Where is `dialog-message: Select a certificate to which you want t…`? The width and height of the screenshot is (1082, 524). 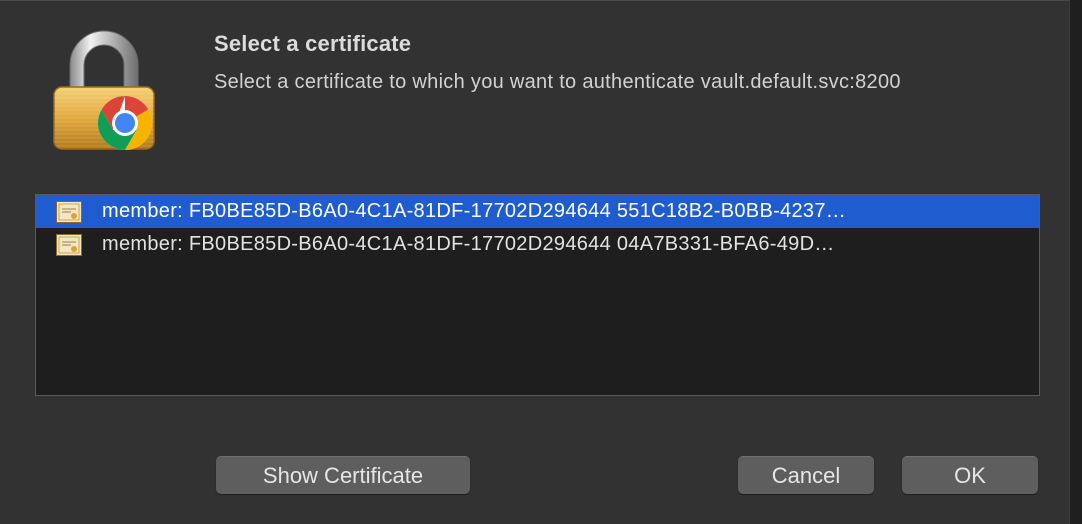 dialog-message: Select a certificate to which you want t… is located at coordinates (557, 82).